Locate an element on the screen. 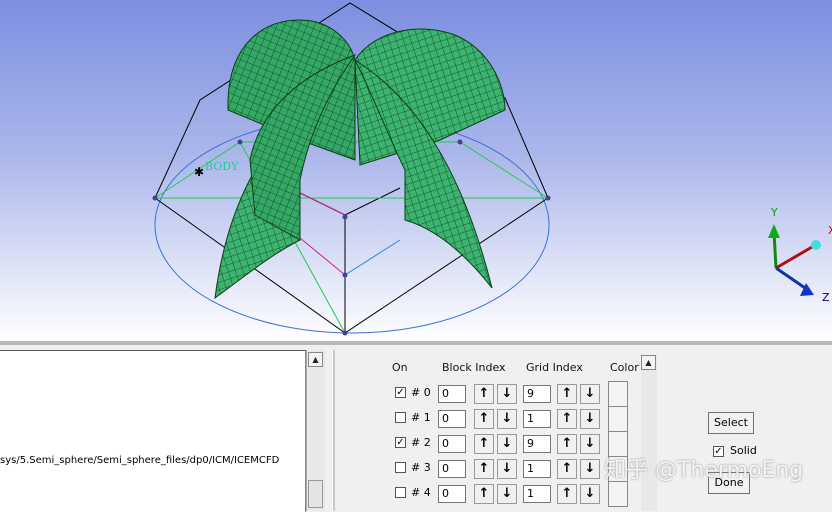  log-scroll-thumb is located at coordinates (315, 494).